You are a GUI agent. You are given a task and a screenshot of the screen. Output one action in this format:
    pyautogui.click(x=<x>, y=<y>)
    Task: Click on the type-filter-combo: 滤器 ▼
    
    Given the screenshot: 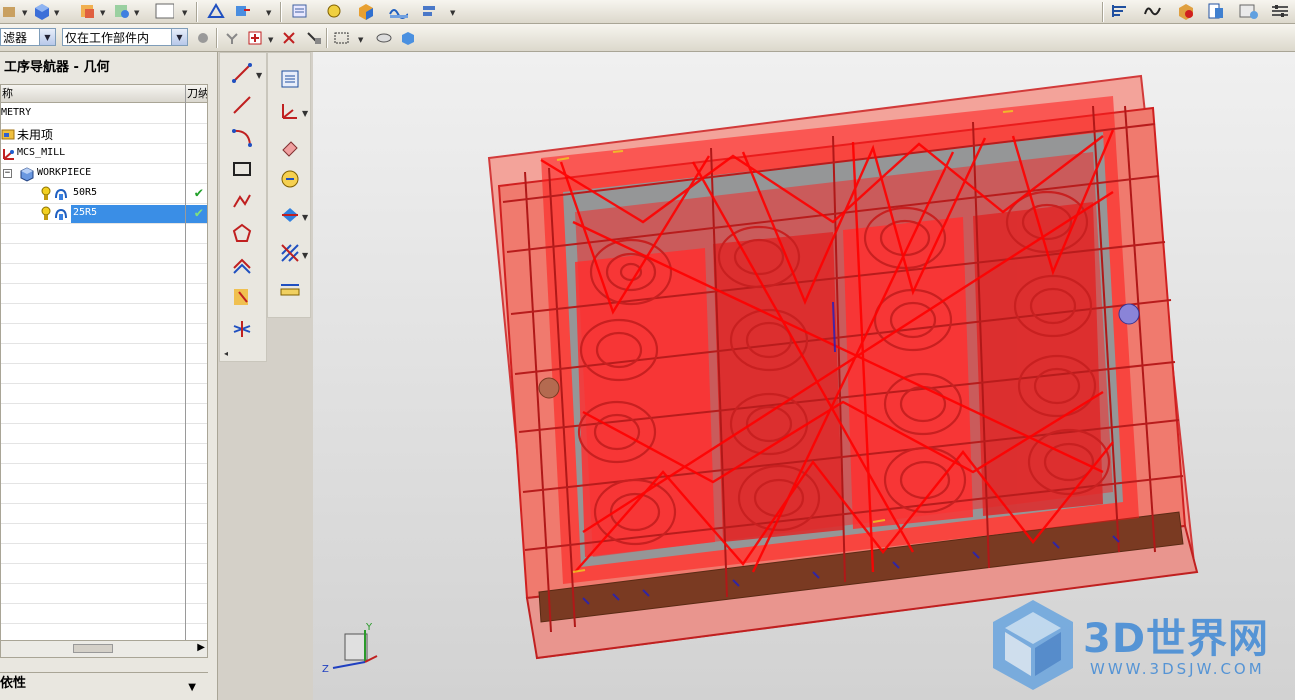 What is the action you would take?
    pyautogui.click(x=28, y=37)
    